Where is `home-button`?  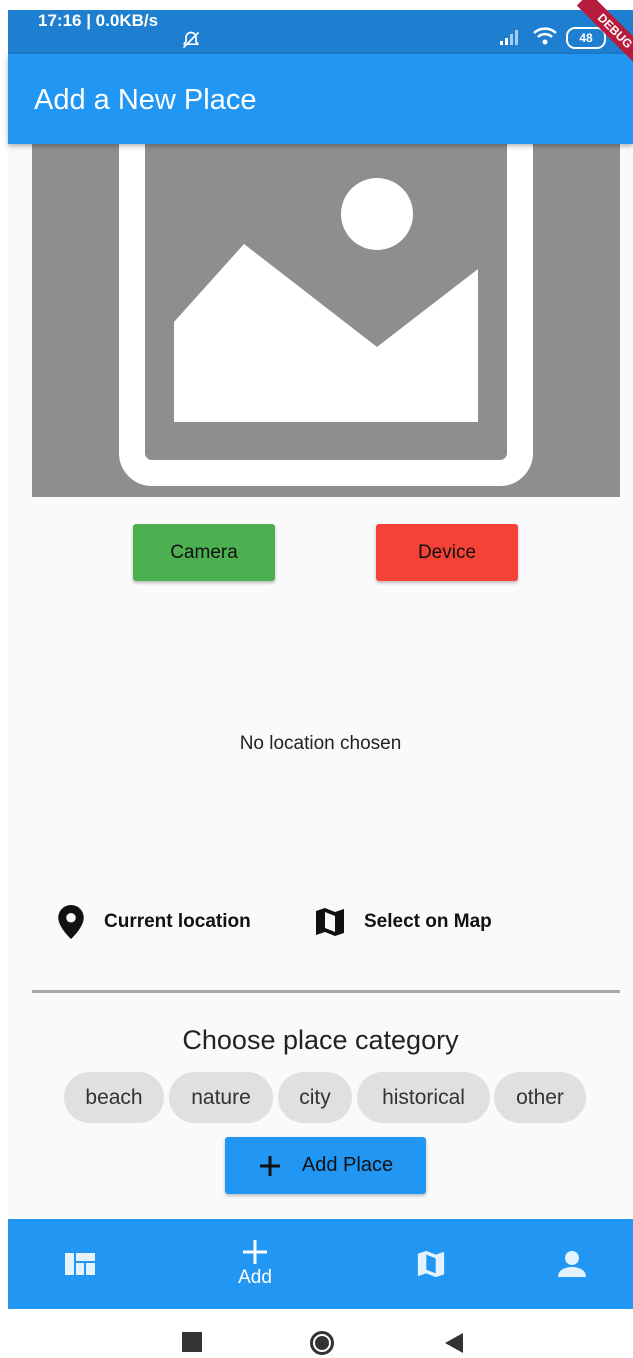 home-button is located at coordinates (322, 1343).